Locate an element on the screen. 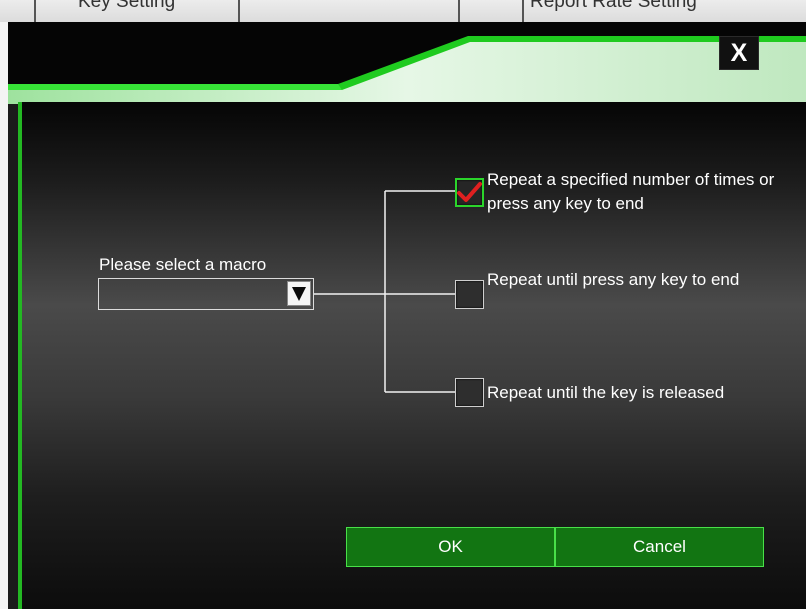 The height and width of the screenshot is (609, 806). checkmark-icon is located at coordinates (469, 192).